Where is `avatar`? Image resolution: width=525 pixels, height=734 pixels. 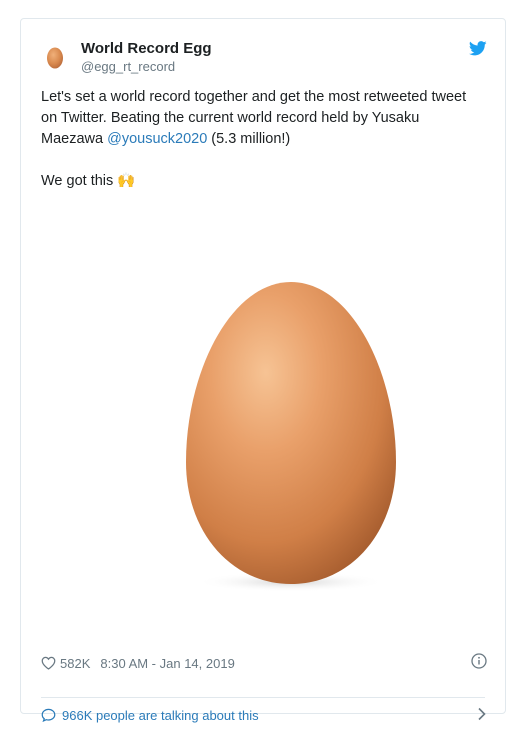 avatar is located at coordinates (55, 57).